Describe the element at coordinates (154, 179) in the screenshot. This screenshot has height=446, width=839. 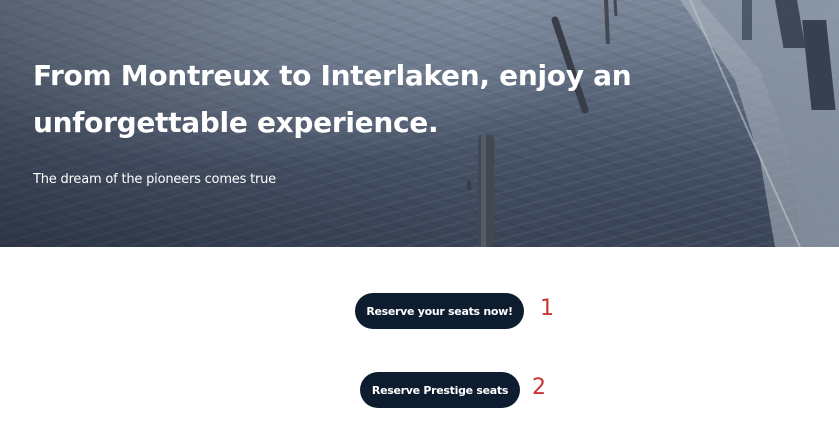
I see `hero-subtitle: The dream of the pioneers comes true` at that location.